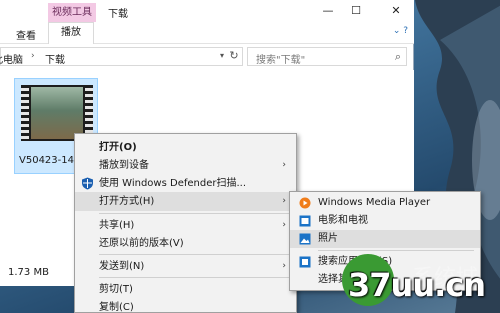  I want to click on menu-item-share: 共享(H) ›, so click(185, 225).